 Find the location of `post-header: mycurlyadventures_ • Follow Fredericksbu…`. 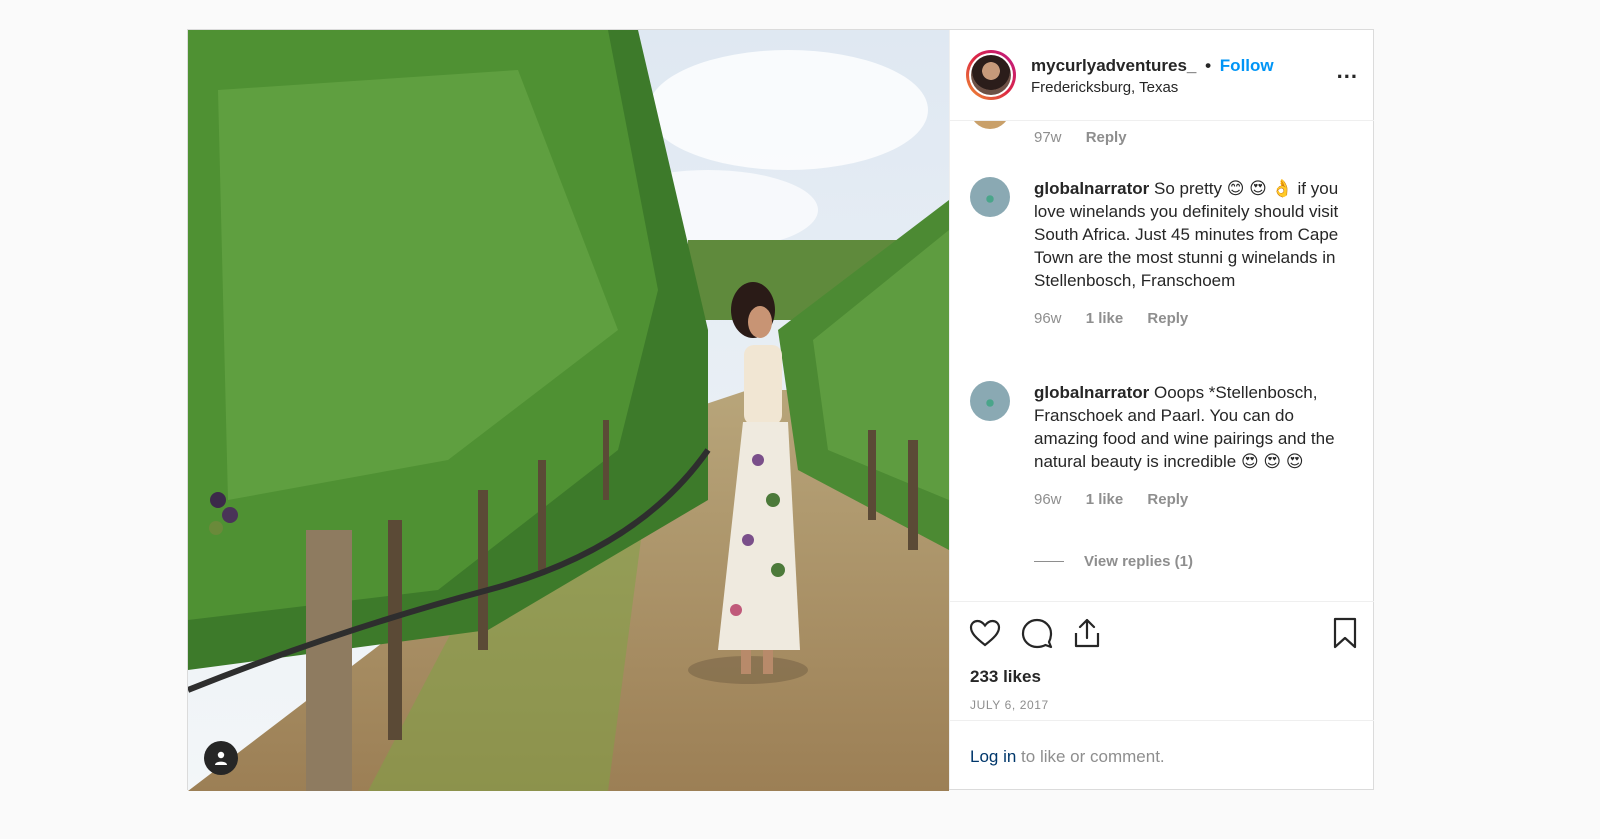

post-header: mycurlyadventures_ • Follow Fredericksbu… is located at coordinates (1162, 75).